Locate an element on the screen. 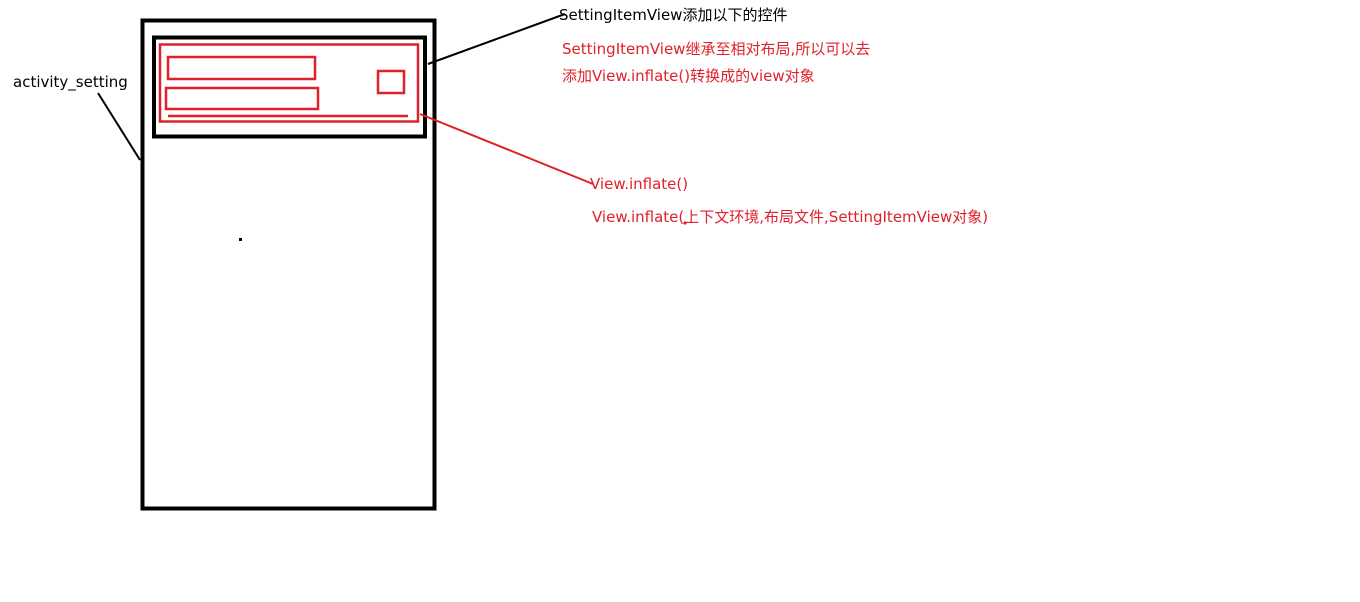 The width and height of the screenshot is (1360, 602). activity-setting-connector is located at coordinates (119, 126).